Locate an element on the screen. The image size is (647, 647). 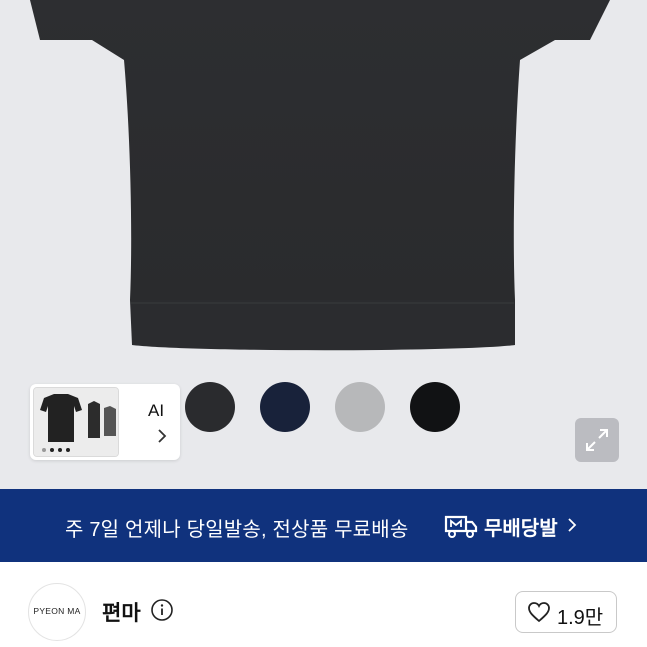
ai-label: AI is located at coordinates (156, 410).